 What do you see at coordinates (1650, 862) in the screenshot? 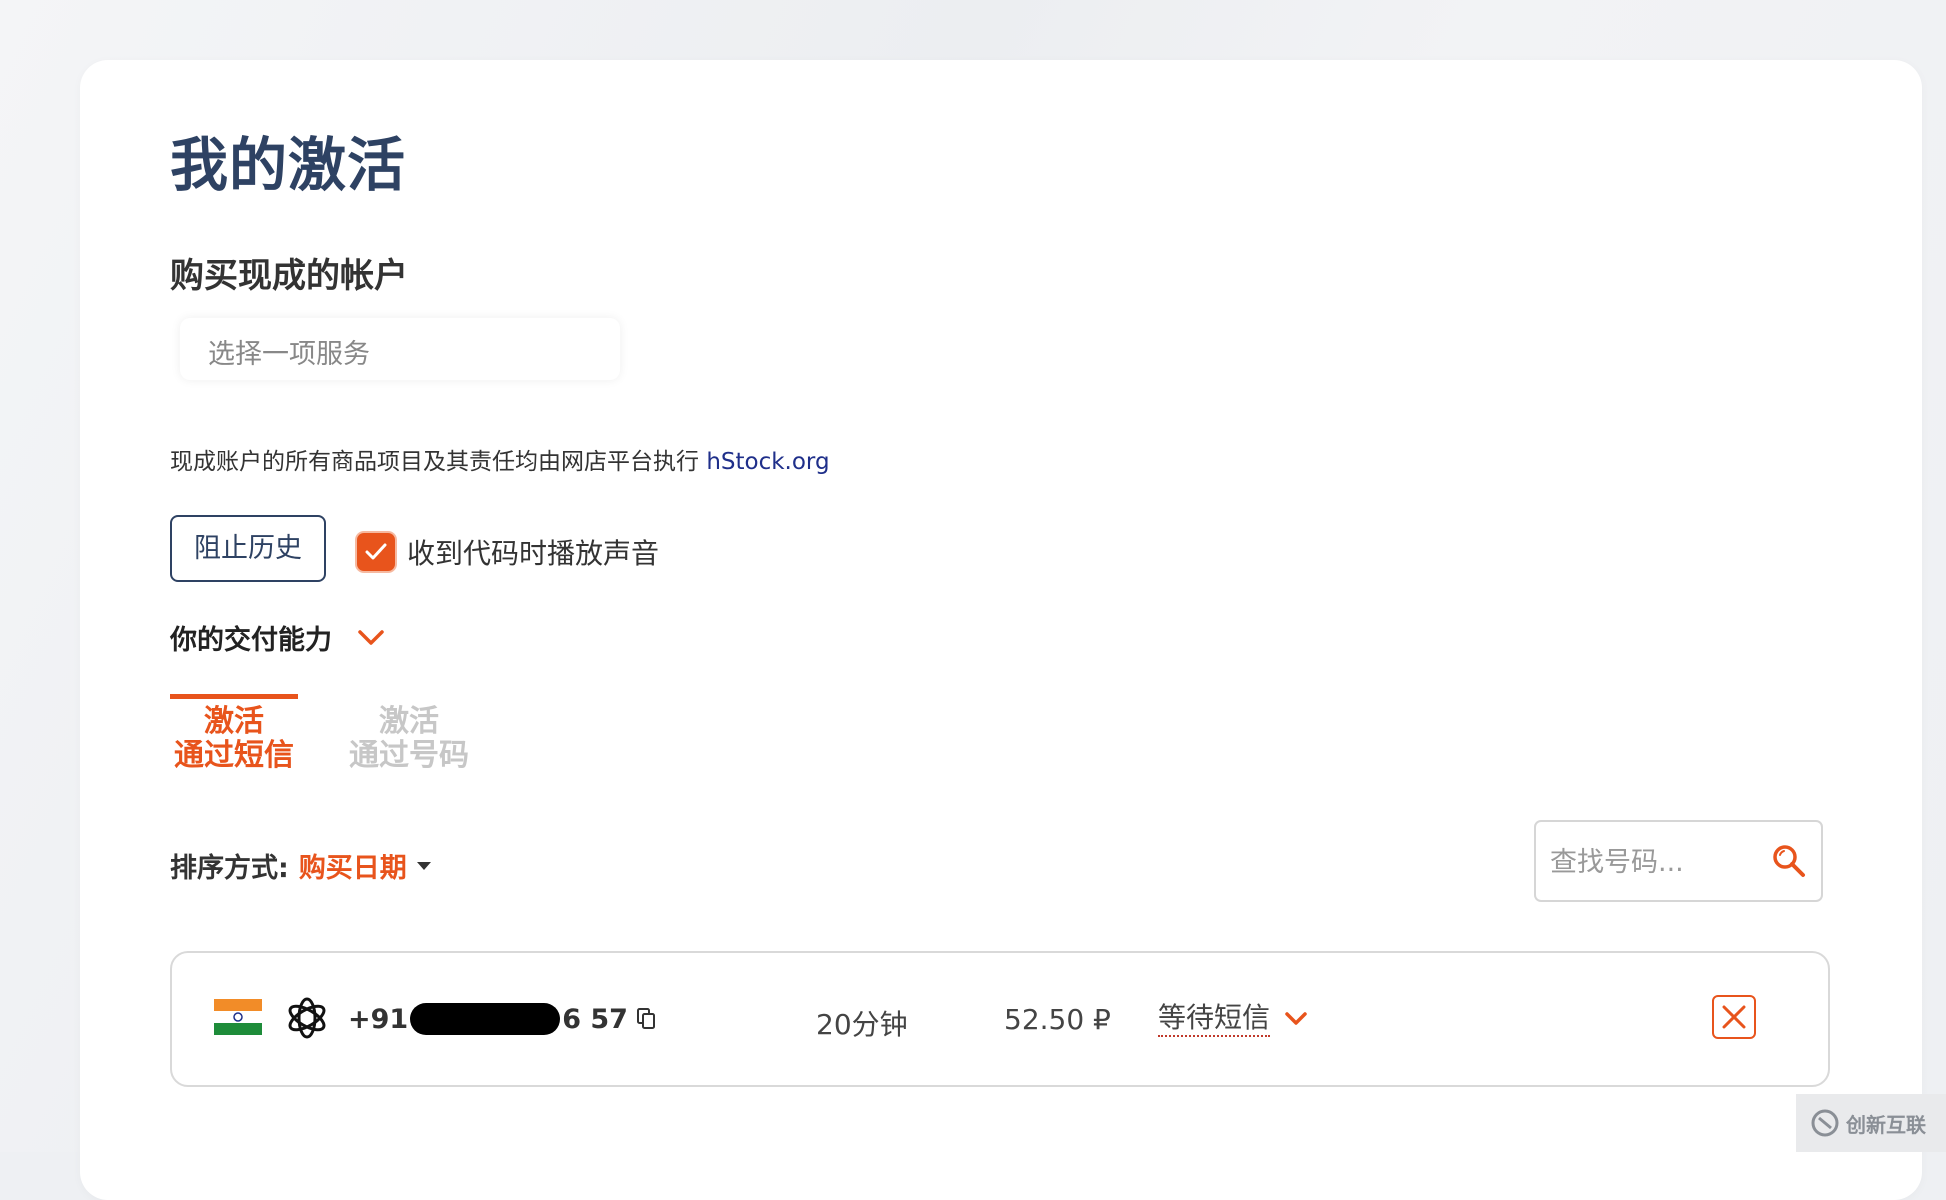
I see `number-search-input` at bounding box center [1650, 862].